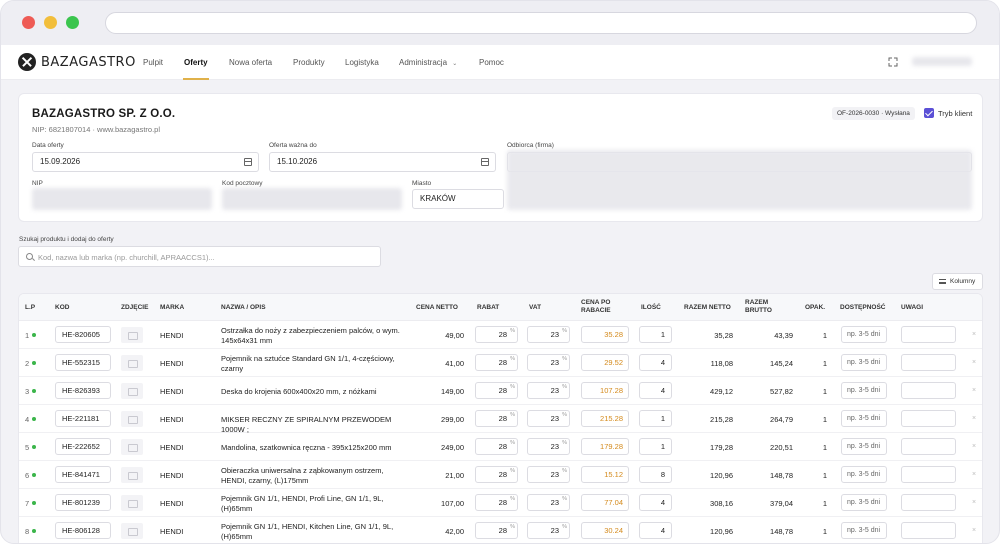 The width and height of the screenshot is (1000, 544). What do you see at coordinates (707, 308) in the screenshot?
I see `col-razem-netto: RAZEM NETTO` at bounding box center [707, 308].